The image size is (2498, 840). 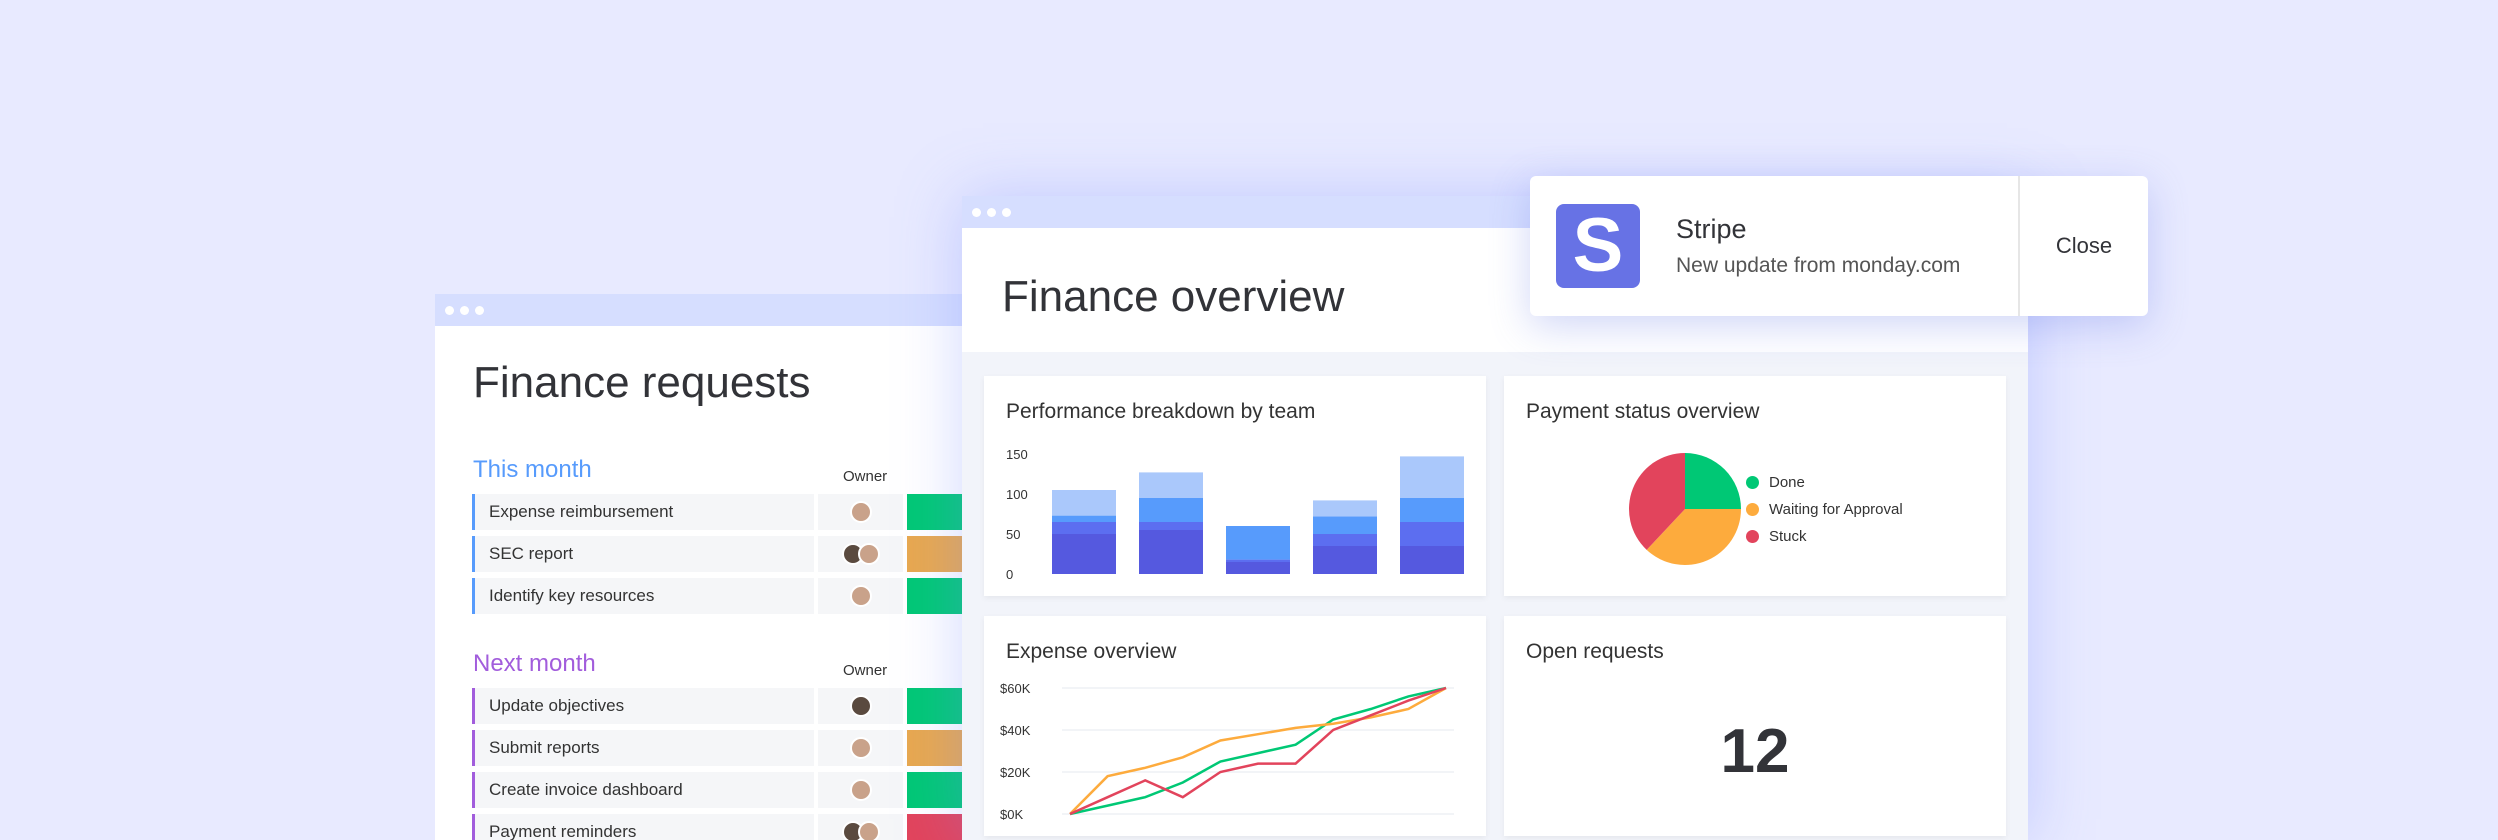 I want to click on card-title: Open requests, so click(x=1595, y=651).